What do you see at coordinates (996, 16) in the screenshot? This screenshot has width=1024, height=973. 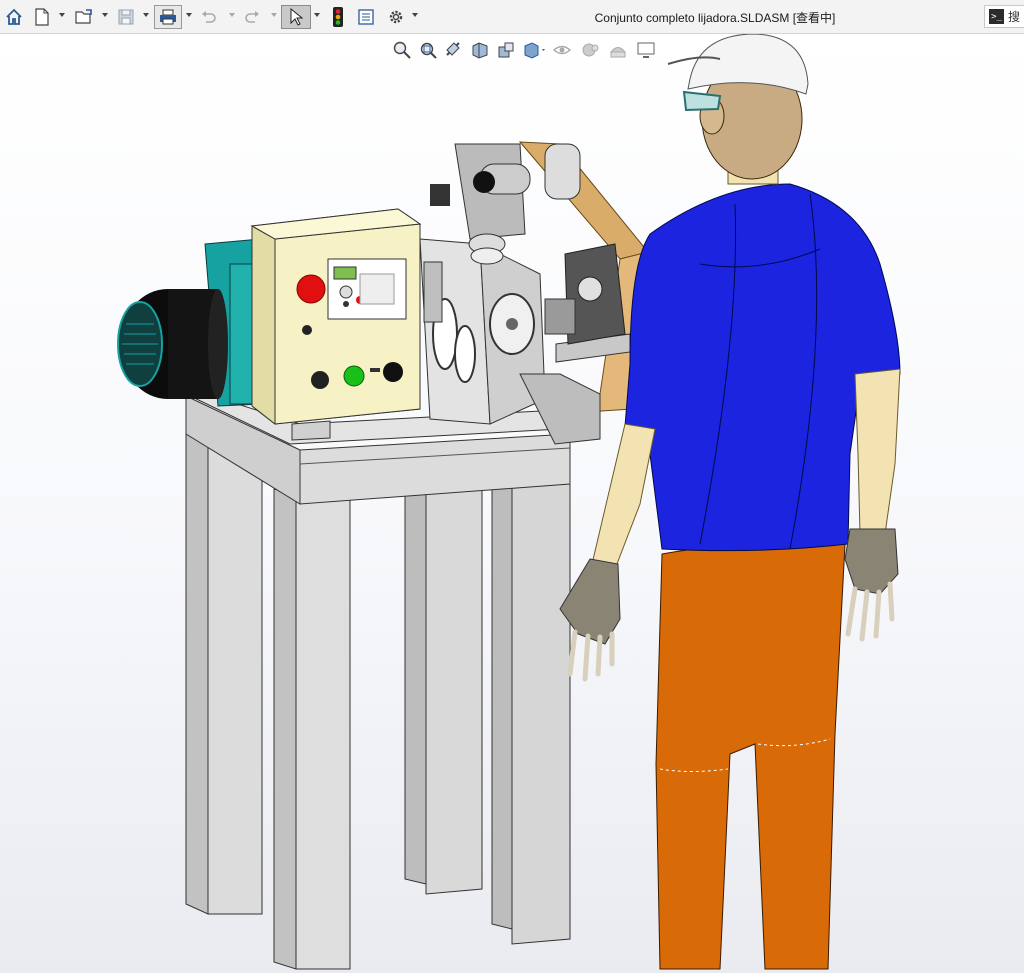 I see `command-prompt-icon: >_` at bounding box center [996, 16].